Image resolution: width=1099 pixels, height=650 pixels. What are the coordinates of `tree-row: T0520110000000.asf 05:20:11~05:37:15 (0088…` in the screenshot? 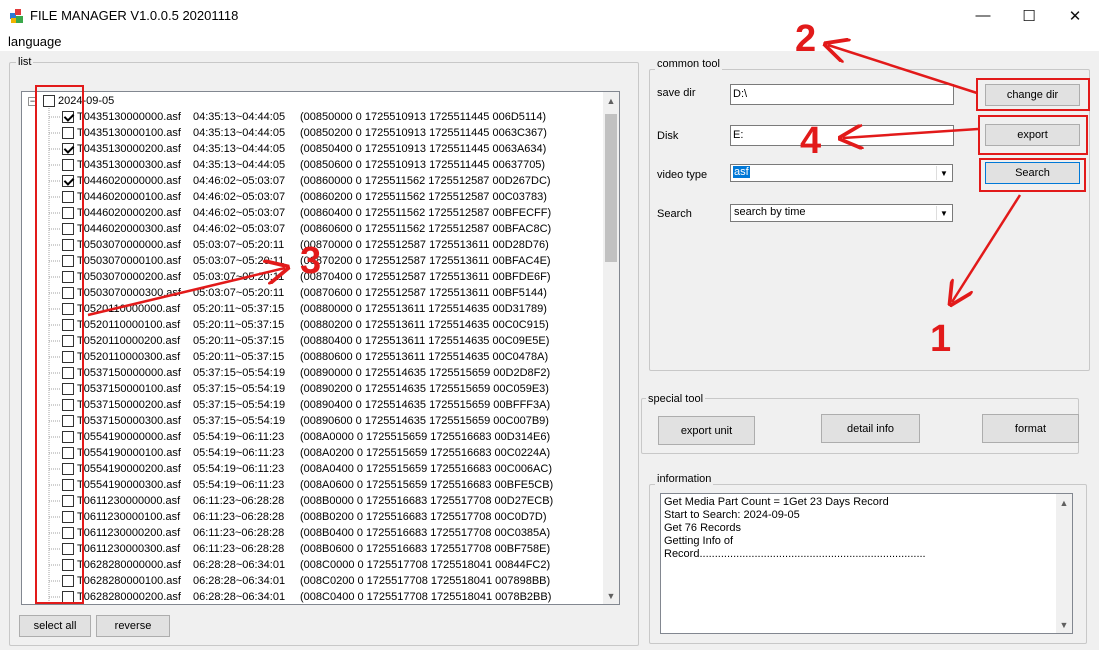 It's located at (313, 309).